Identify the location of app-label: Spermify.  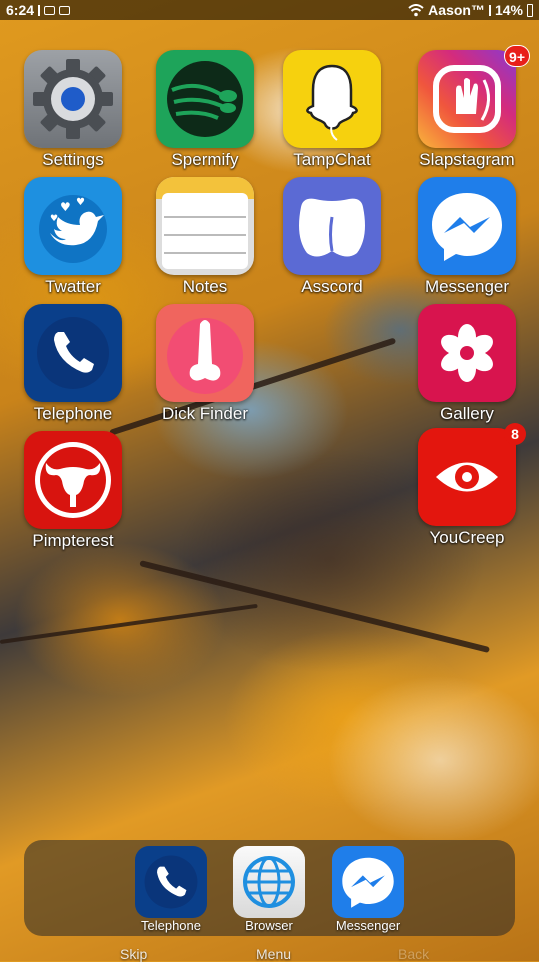
(205, 159).